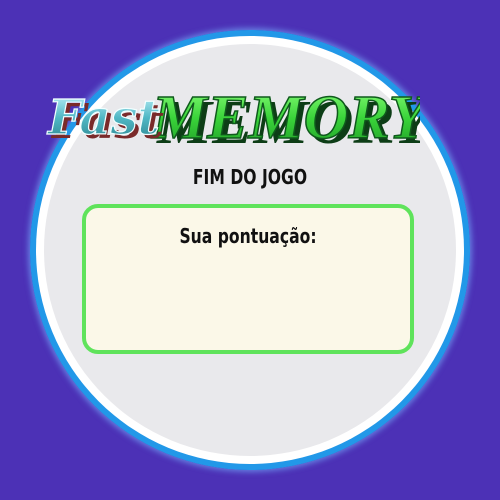  I want to click on score-label: Sua pontuação:, so click(248, 236).